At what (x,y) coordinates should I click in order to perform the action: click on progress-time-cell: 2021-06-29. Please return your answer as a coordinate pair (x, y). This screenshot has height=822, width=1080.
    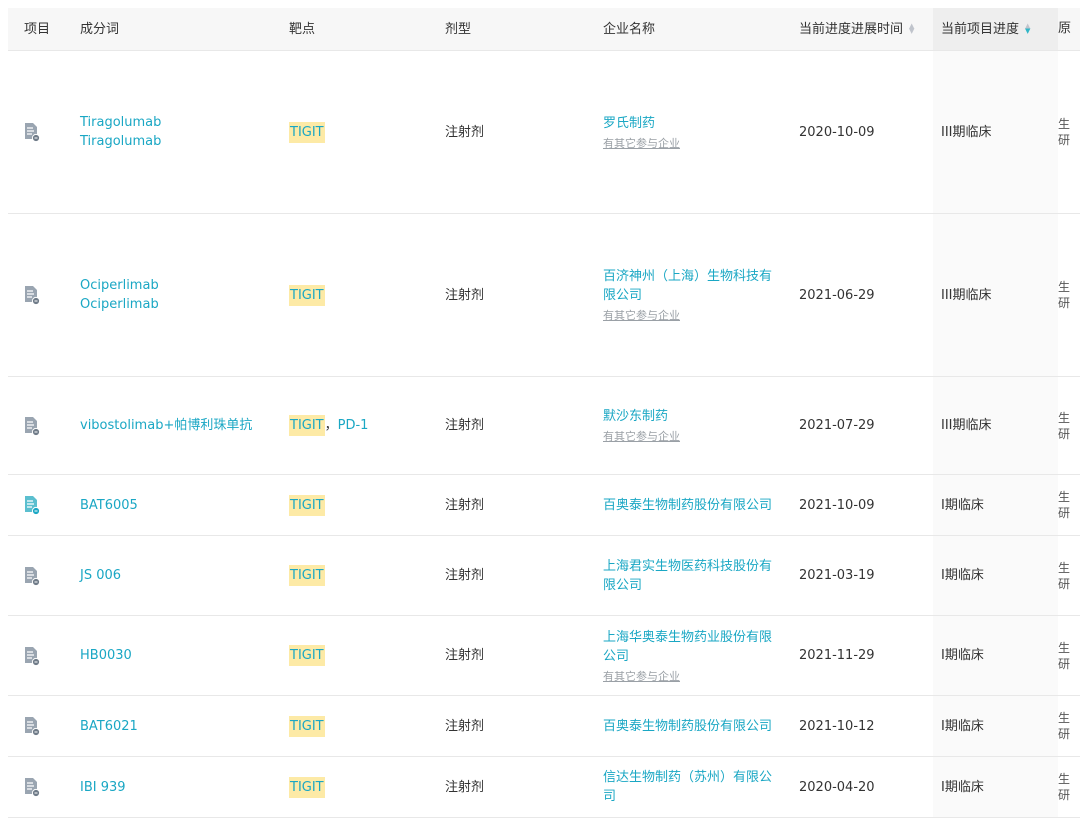
    Looking at the image, I should click on (837, 295).